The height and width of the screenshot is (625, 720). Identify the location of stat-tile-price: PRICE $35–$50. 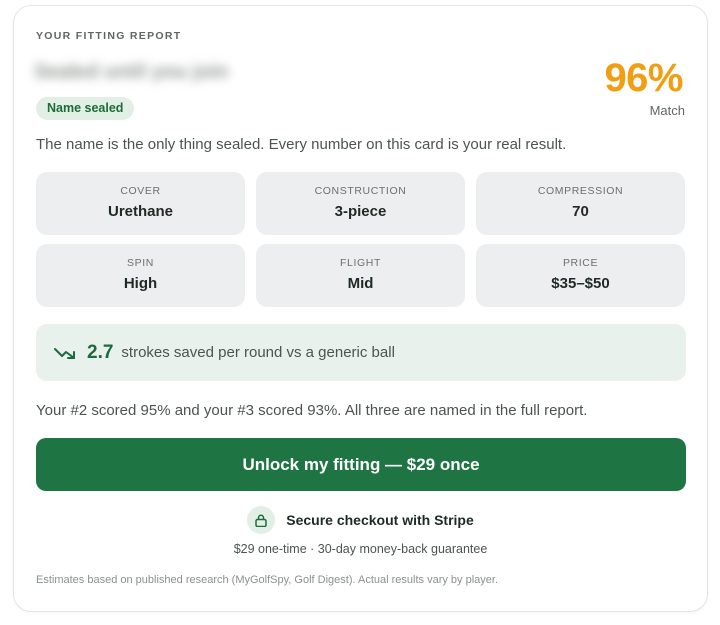
(580, 275).